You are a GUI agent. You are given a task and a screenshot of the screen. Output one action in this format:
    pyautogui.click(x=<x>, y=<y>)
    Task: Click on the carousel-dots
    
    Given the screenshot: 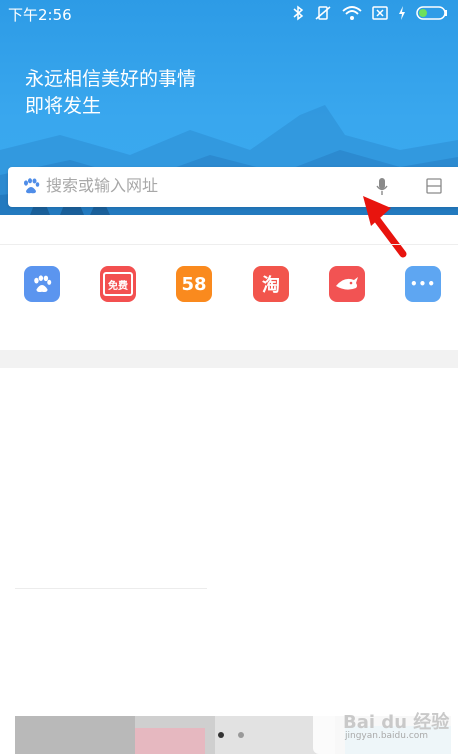 What is the action you would take?
    pyautogui.click(x=231, y=735)
    